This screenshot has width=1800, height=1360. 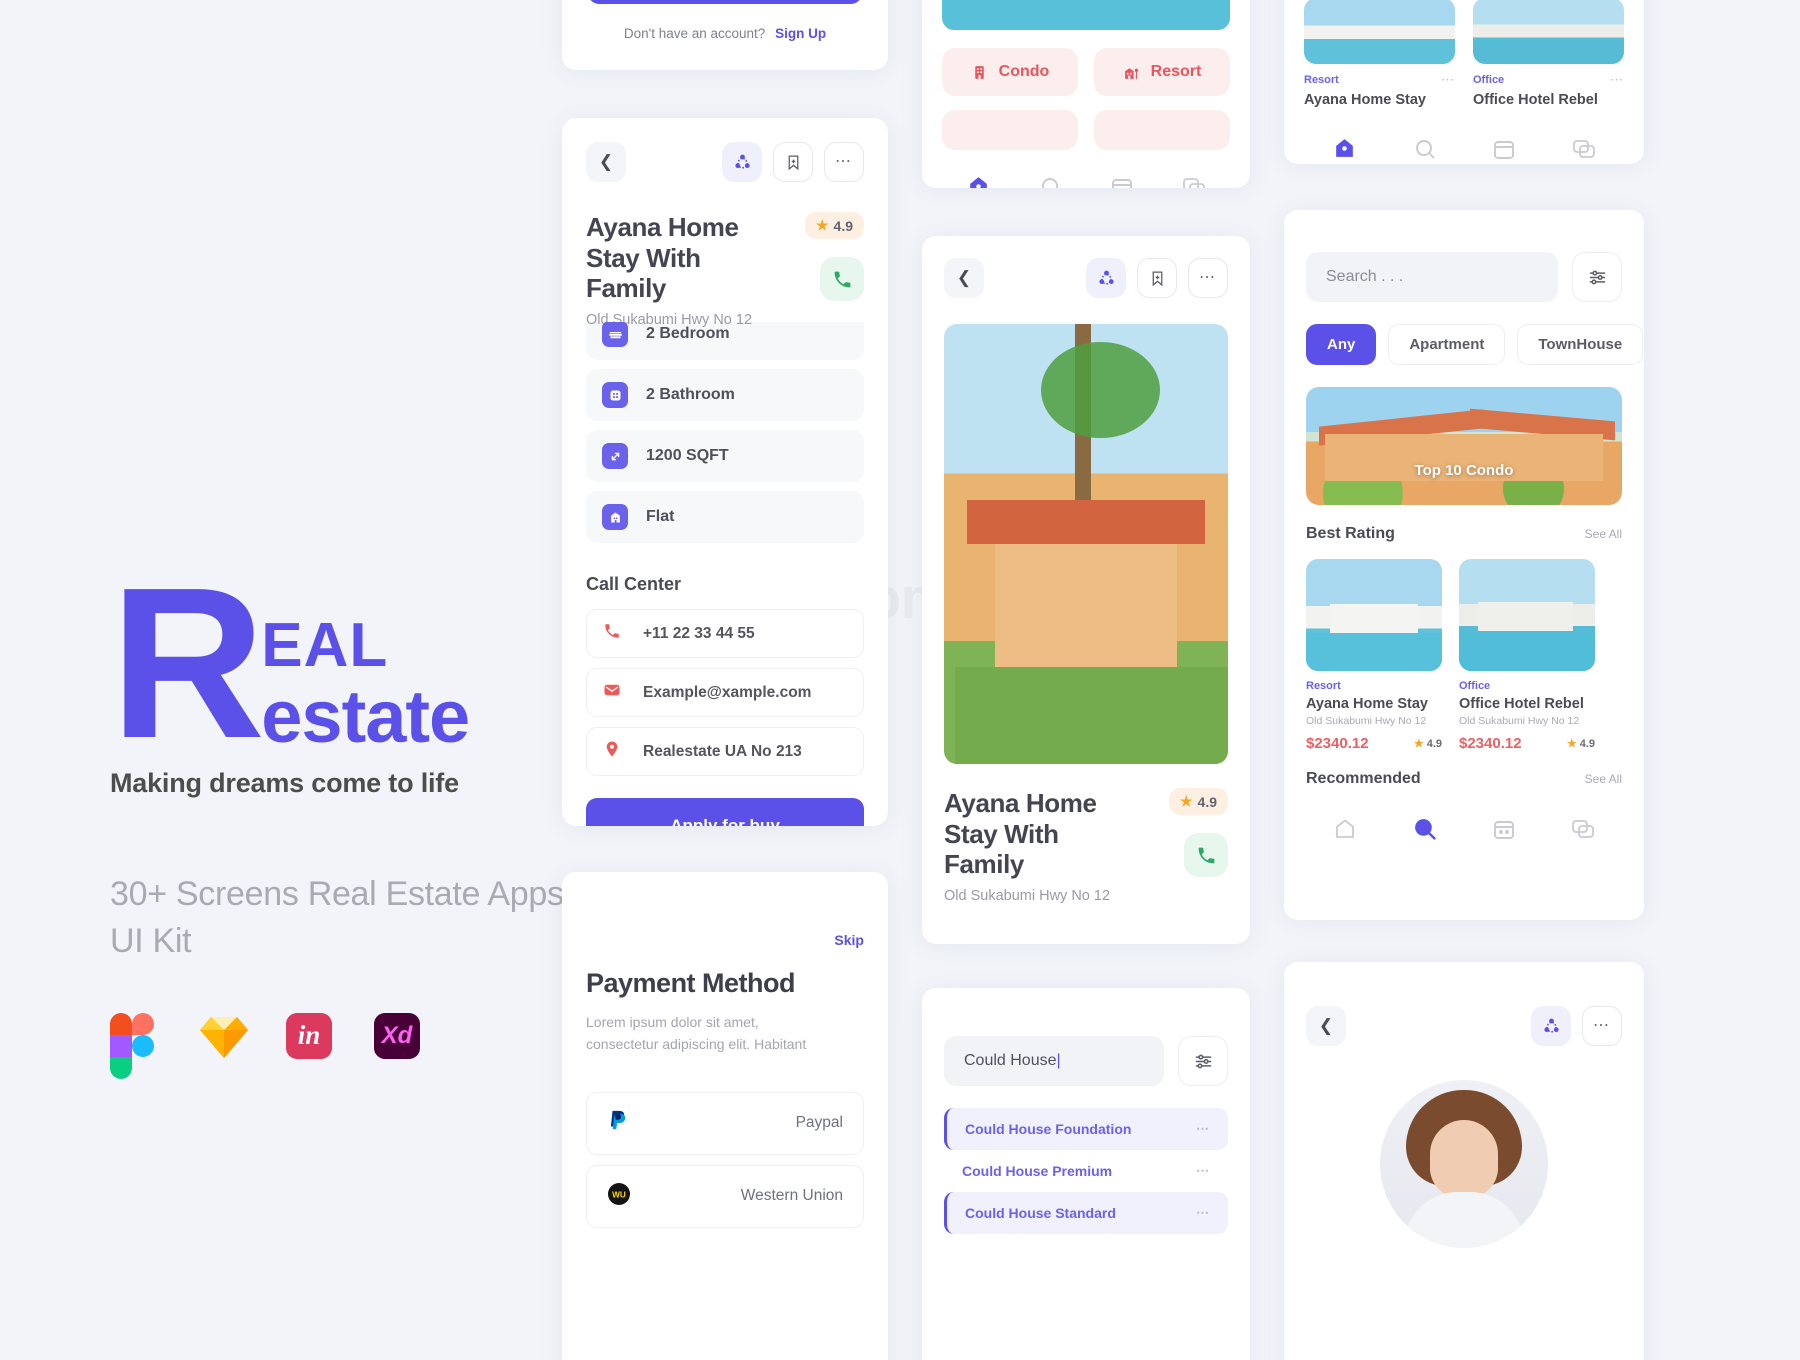 What do you see at coordinates (1054, 1061) in the screenshot?
I see `search-input: Could House|` at bounding box center [1054, 1061].